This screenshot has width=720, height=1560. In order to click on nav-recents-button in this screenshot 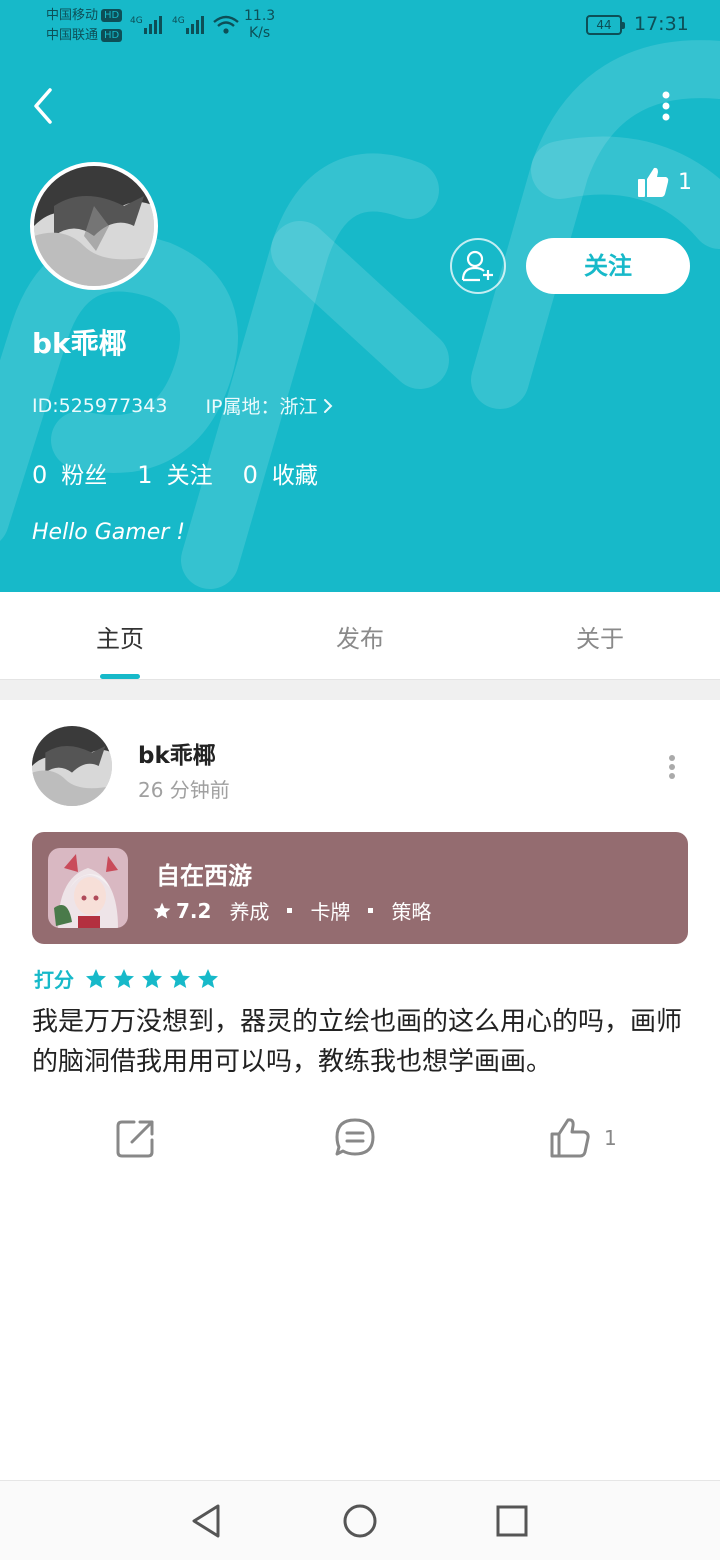, I will do `click(512, 1521)`.